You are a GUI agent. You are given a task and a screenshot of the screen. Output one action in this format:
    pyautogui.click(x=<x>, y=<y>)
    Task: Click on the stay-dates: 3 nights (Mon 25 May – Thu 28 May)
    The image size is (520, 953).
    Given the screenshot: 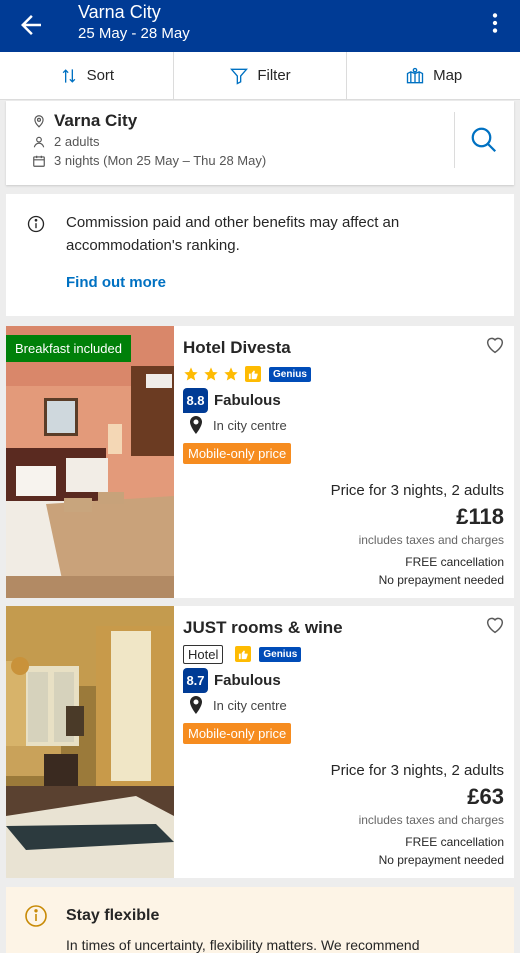 What is the action you would take?
    pyautogui.click(x=160, y=160)
    